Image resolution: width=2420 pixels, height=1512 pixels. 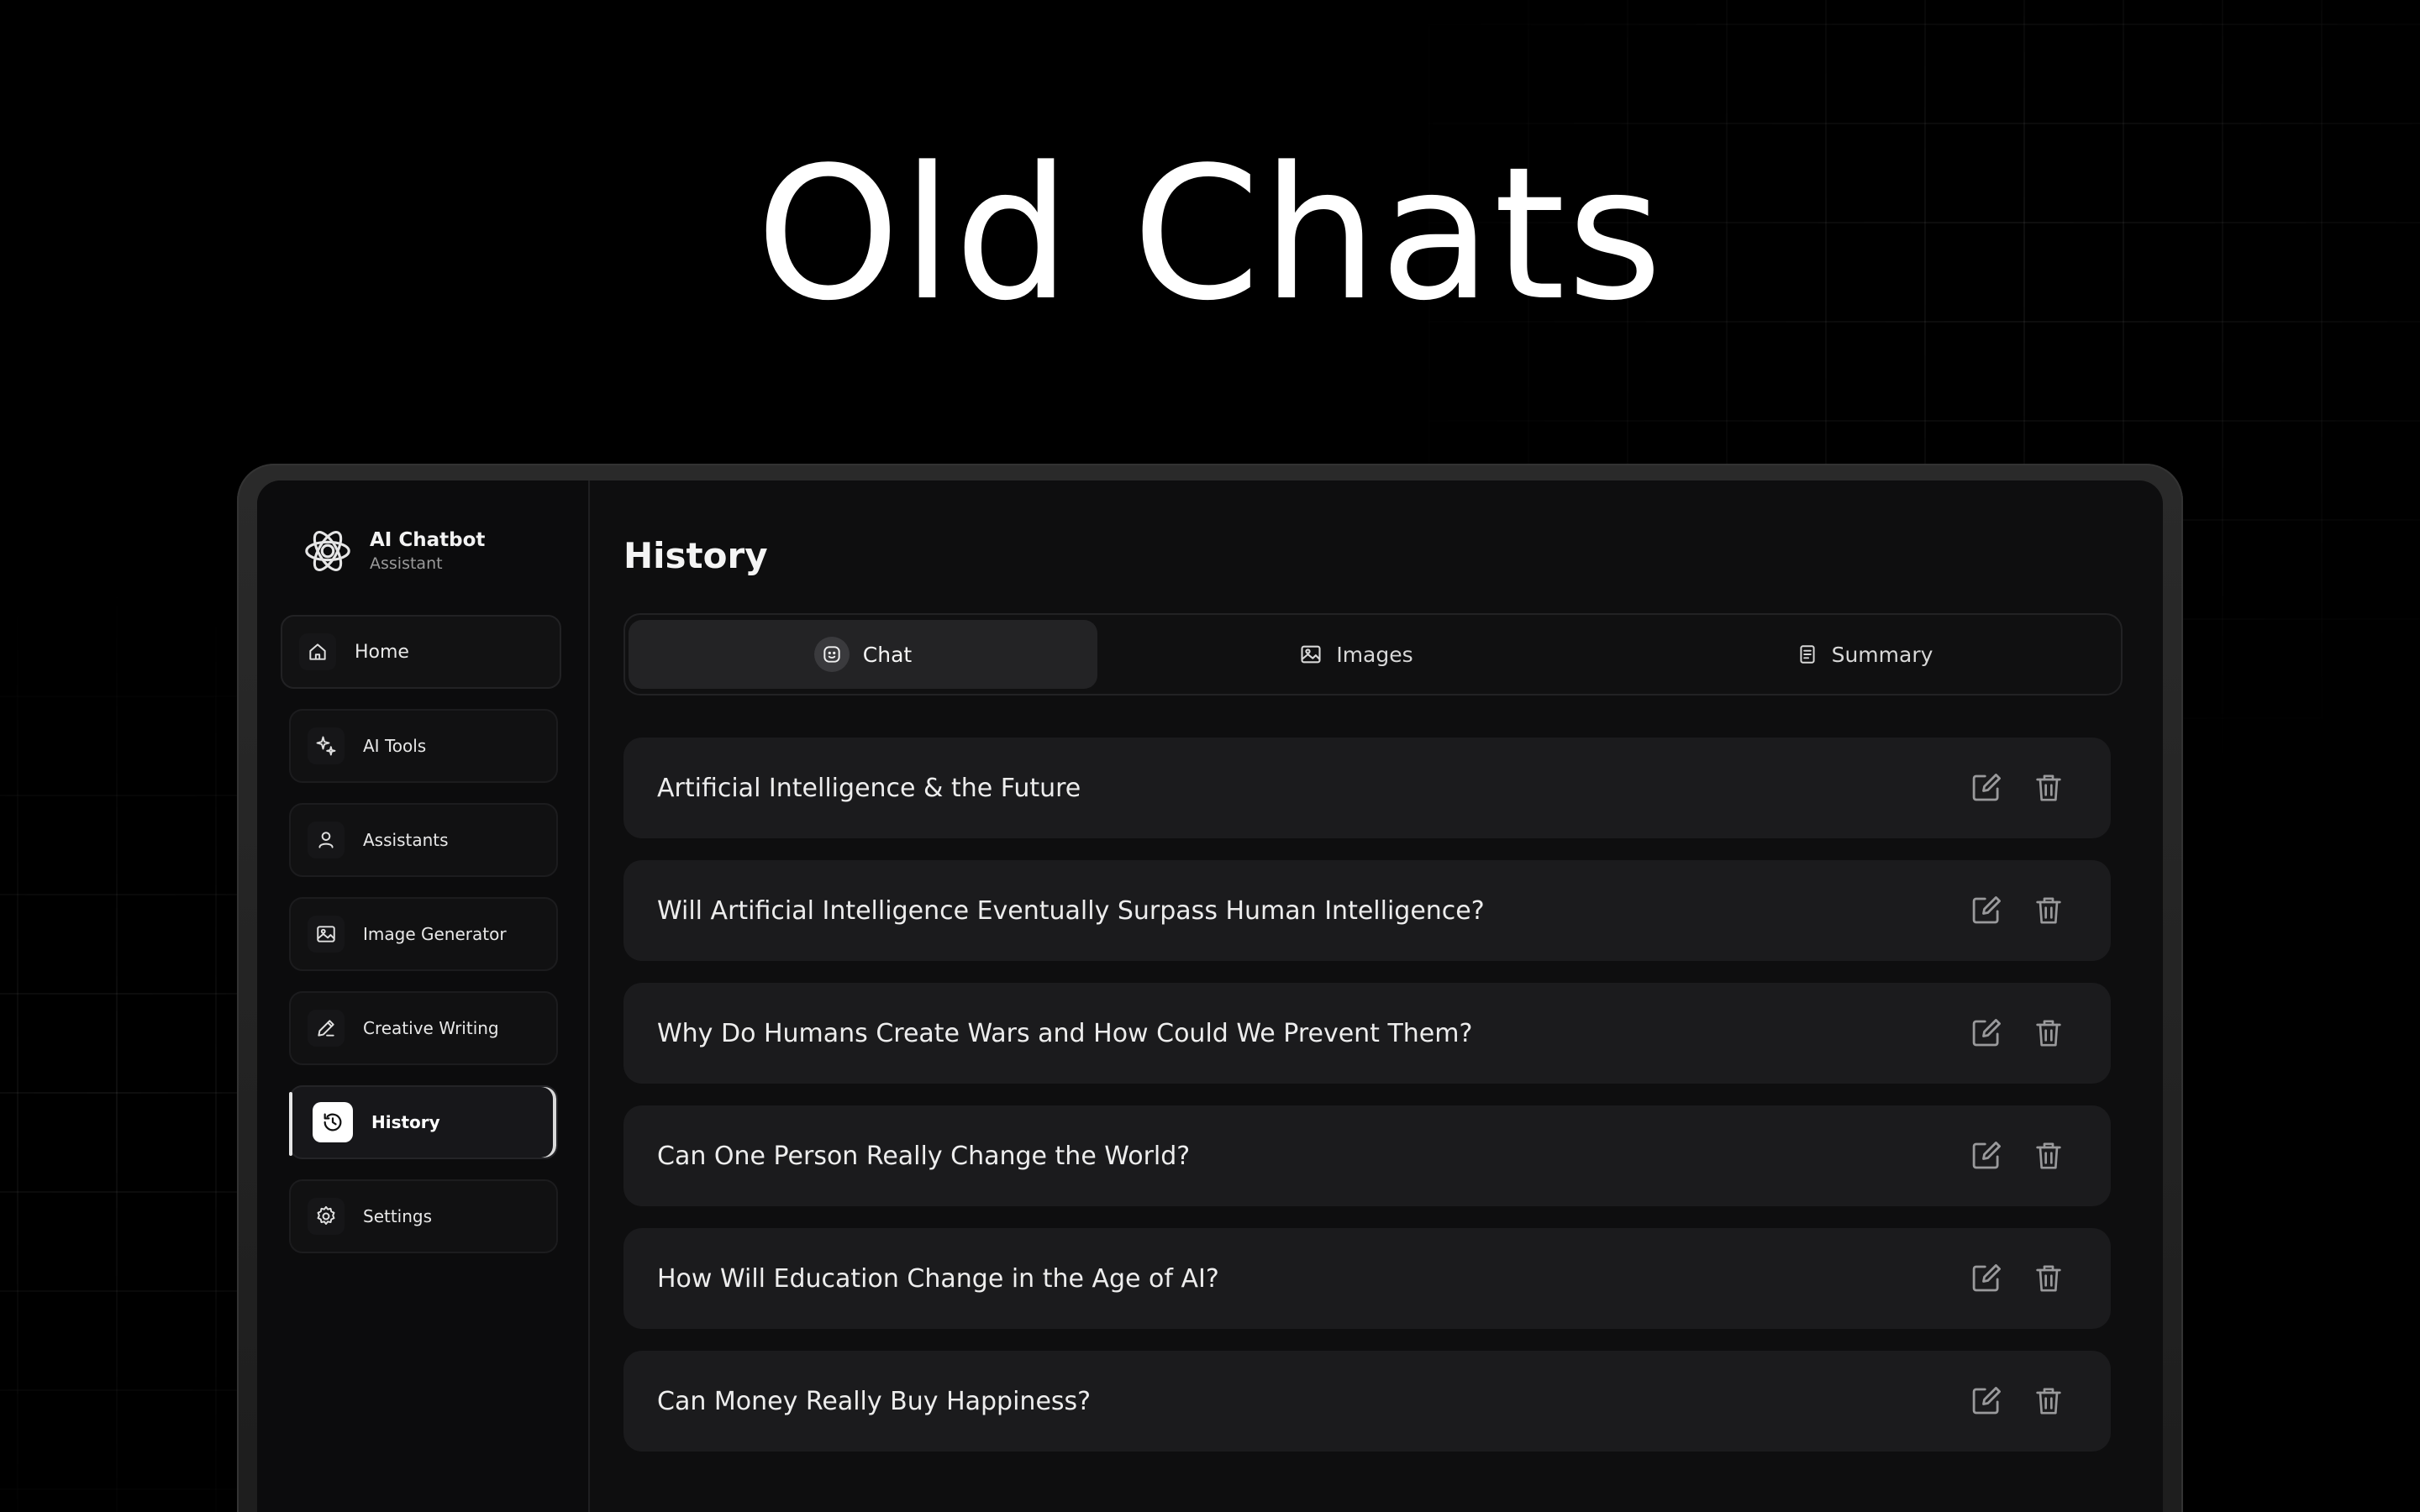 What do you see at coordinates (924, 1156) in the screenshot?
I see `chat-title: Can One Person Really Change the World?` at bounding box center [924, 1156].